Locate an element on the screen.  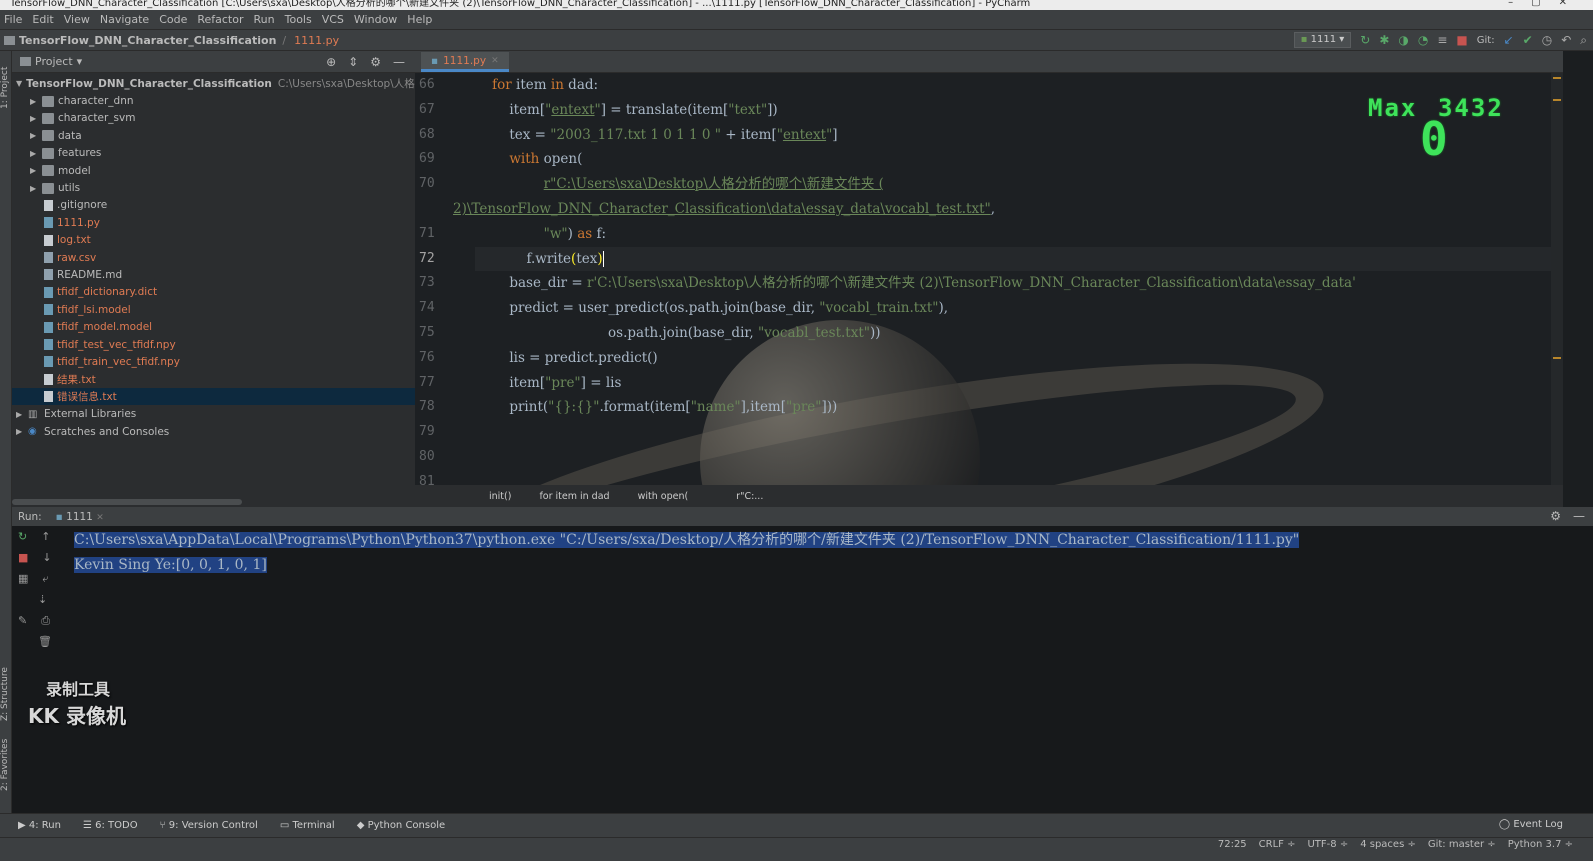
status-git-branch: Git: master ÷ is located at coordinates (1462, 844).